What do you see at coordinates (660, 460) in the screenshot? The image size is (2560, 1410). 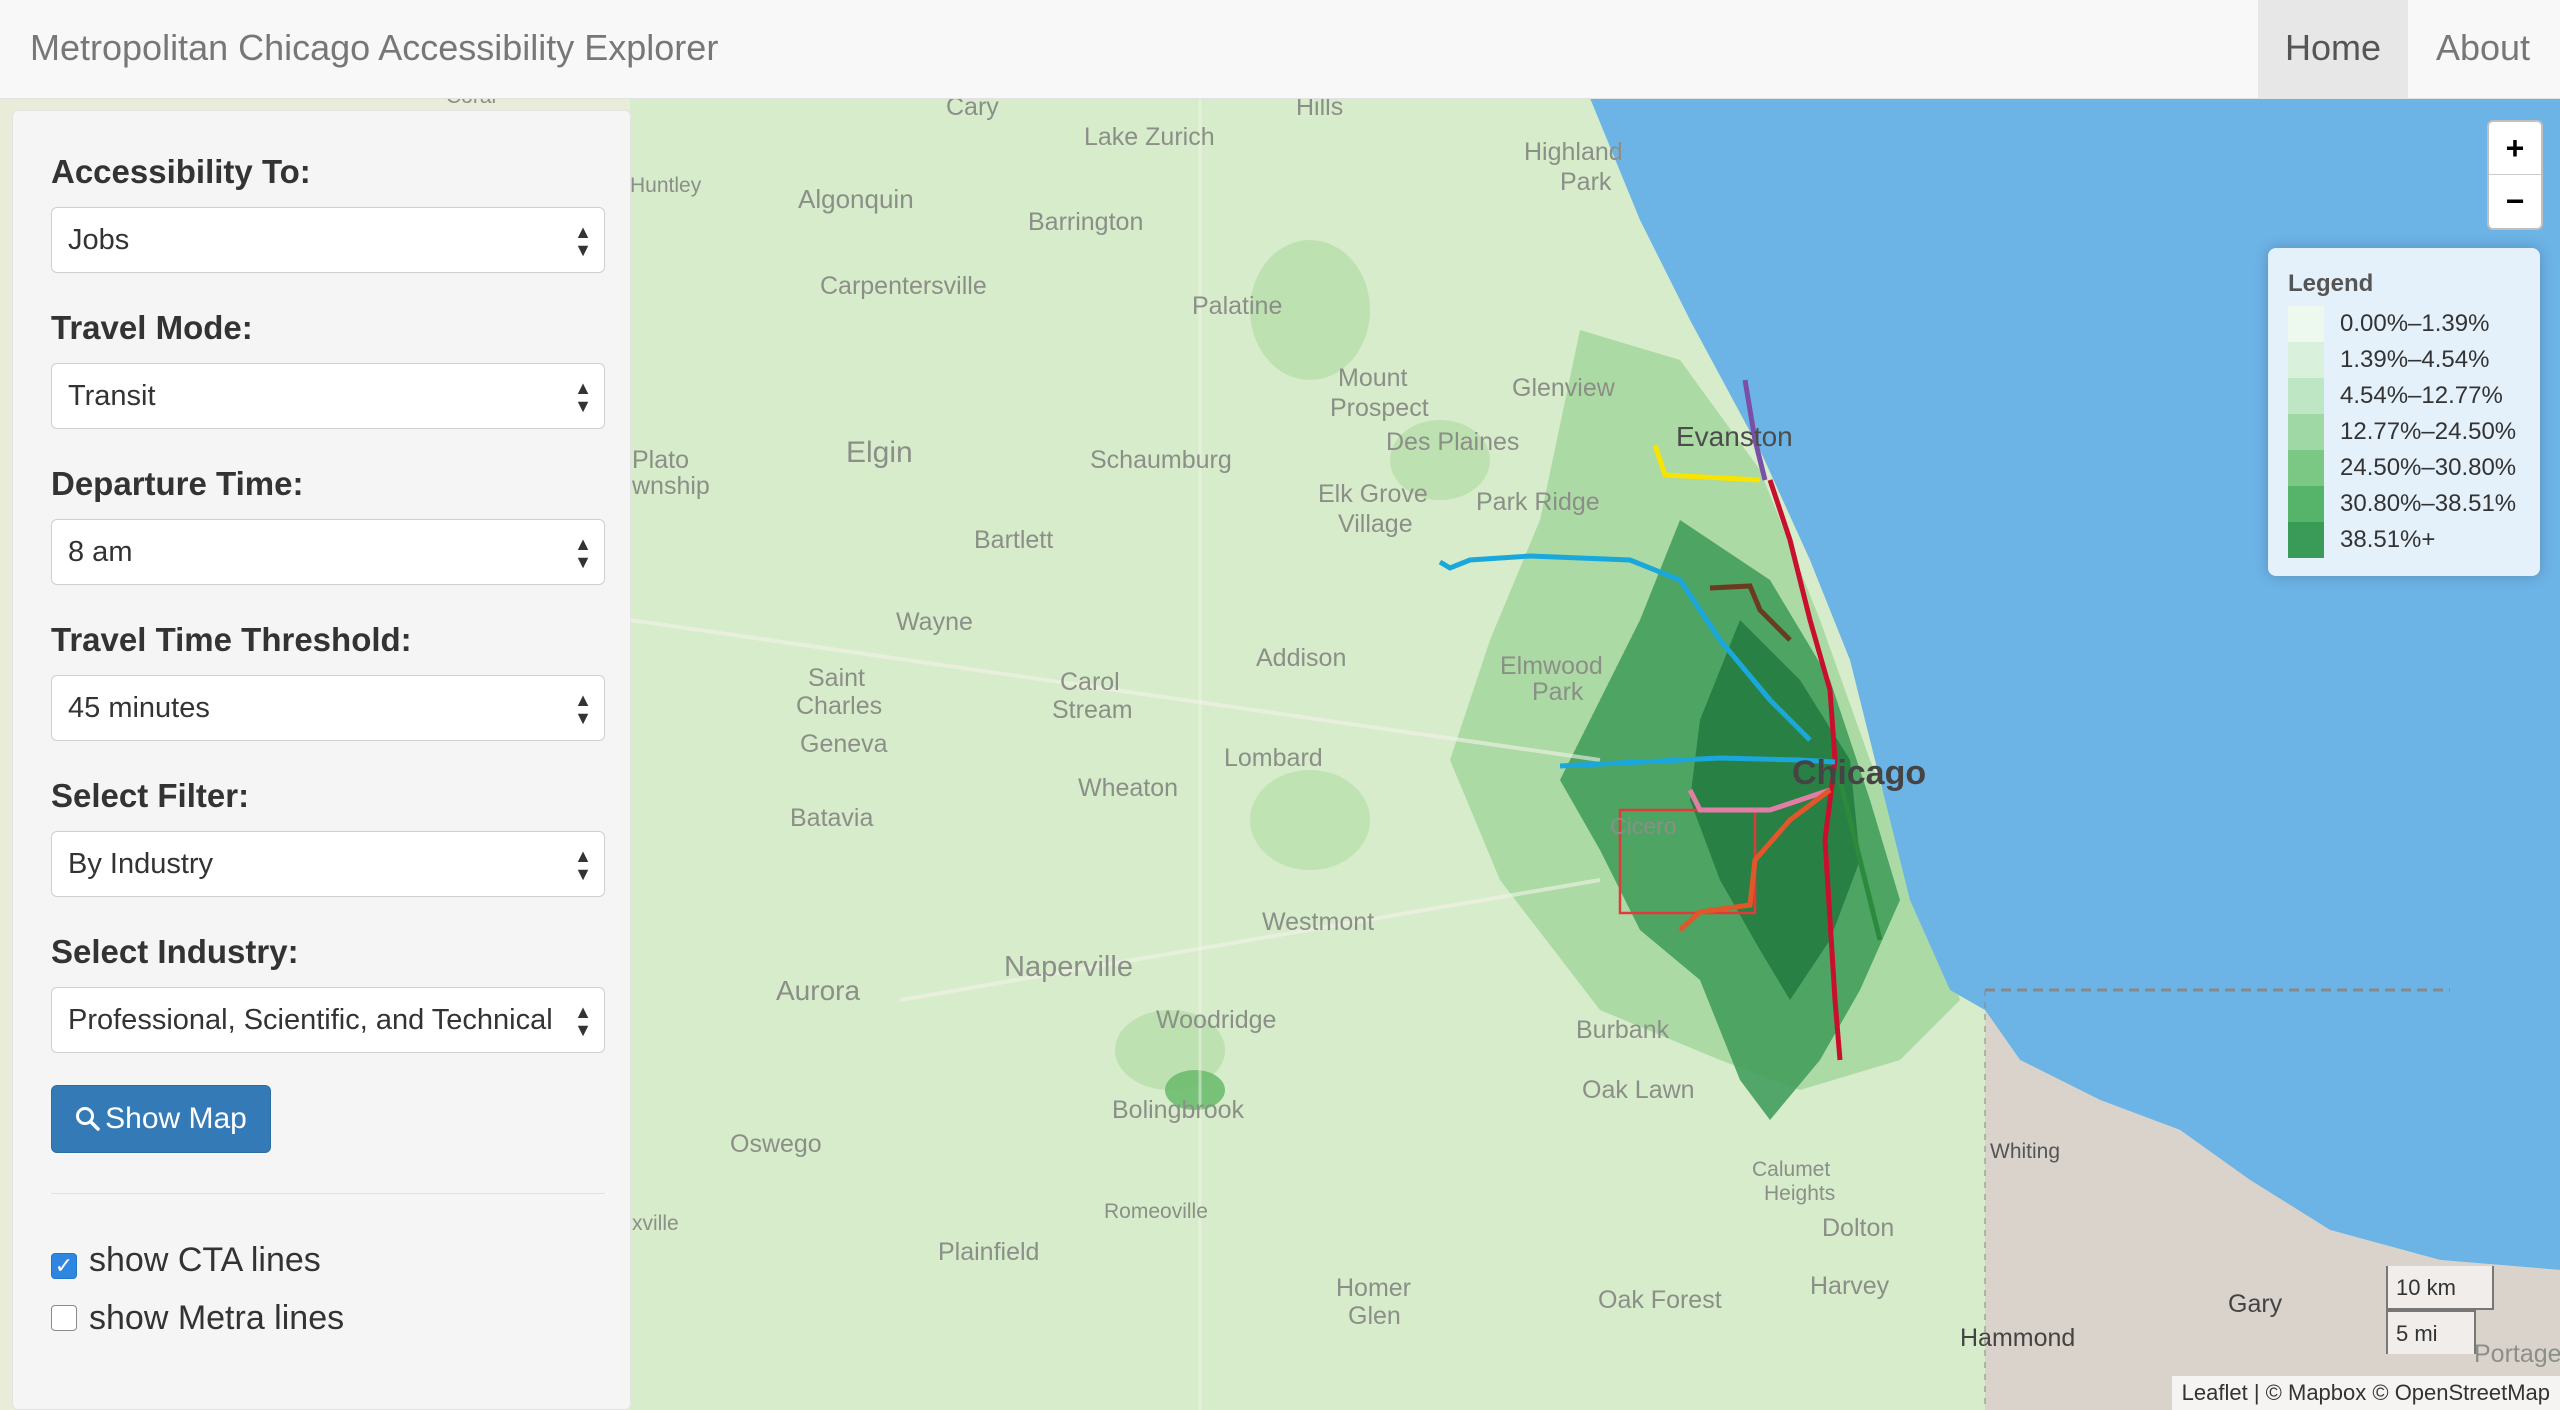 I see `map-label: Plato` at bounding box center [660, 460].